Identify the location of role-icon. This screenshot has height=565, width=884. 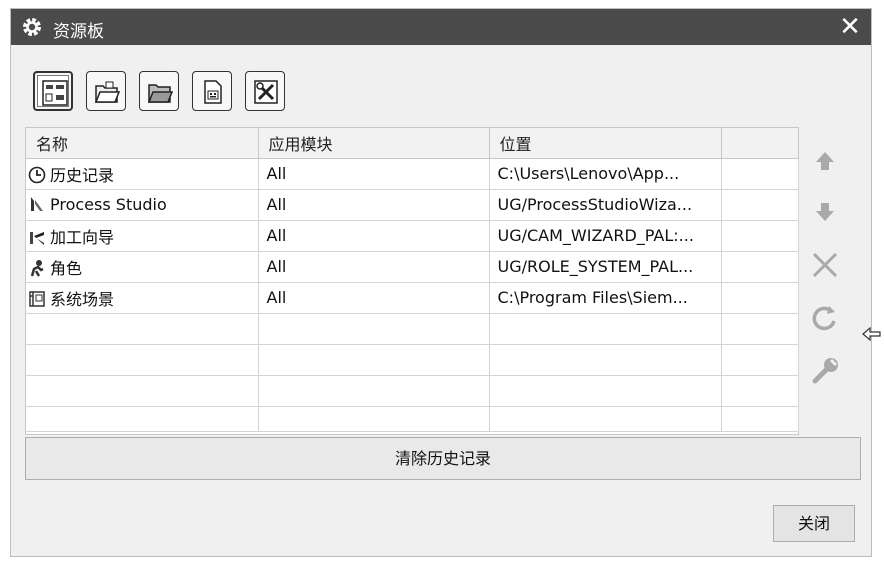
(37, 268).